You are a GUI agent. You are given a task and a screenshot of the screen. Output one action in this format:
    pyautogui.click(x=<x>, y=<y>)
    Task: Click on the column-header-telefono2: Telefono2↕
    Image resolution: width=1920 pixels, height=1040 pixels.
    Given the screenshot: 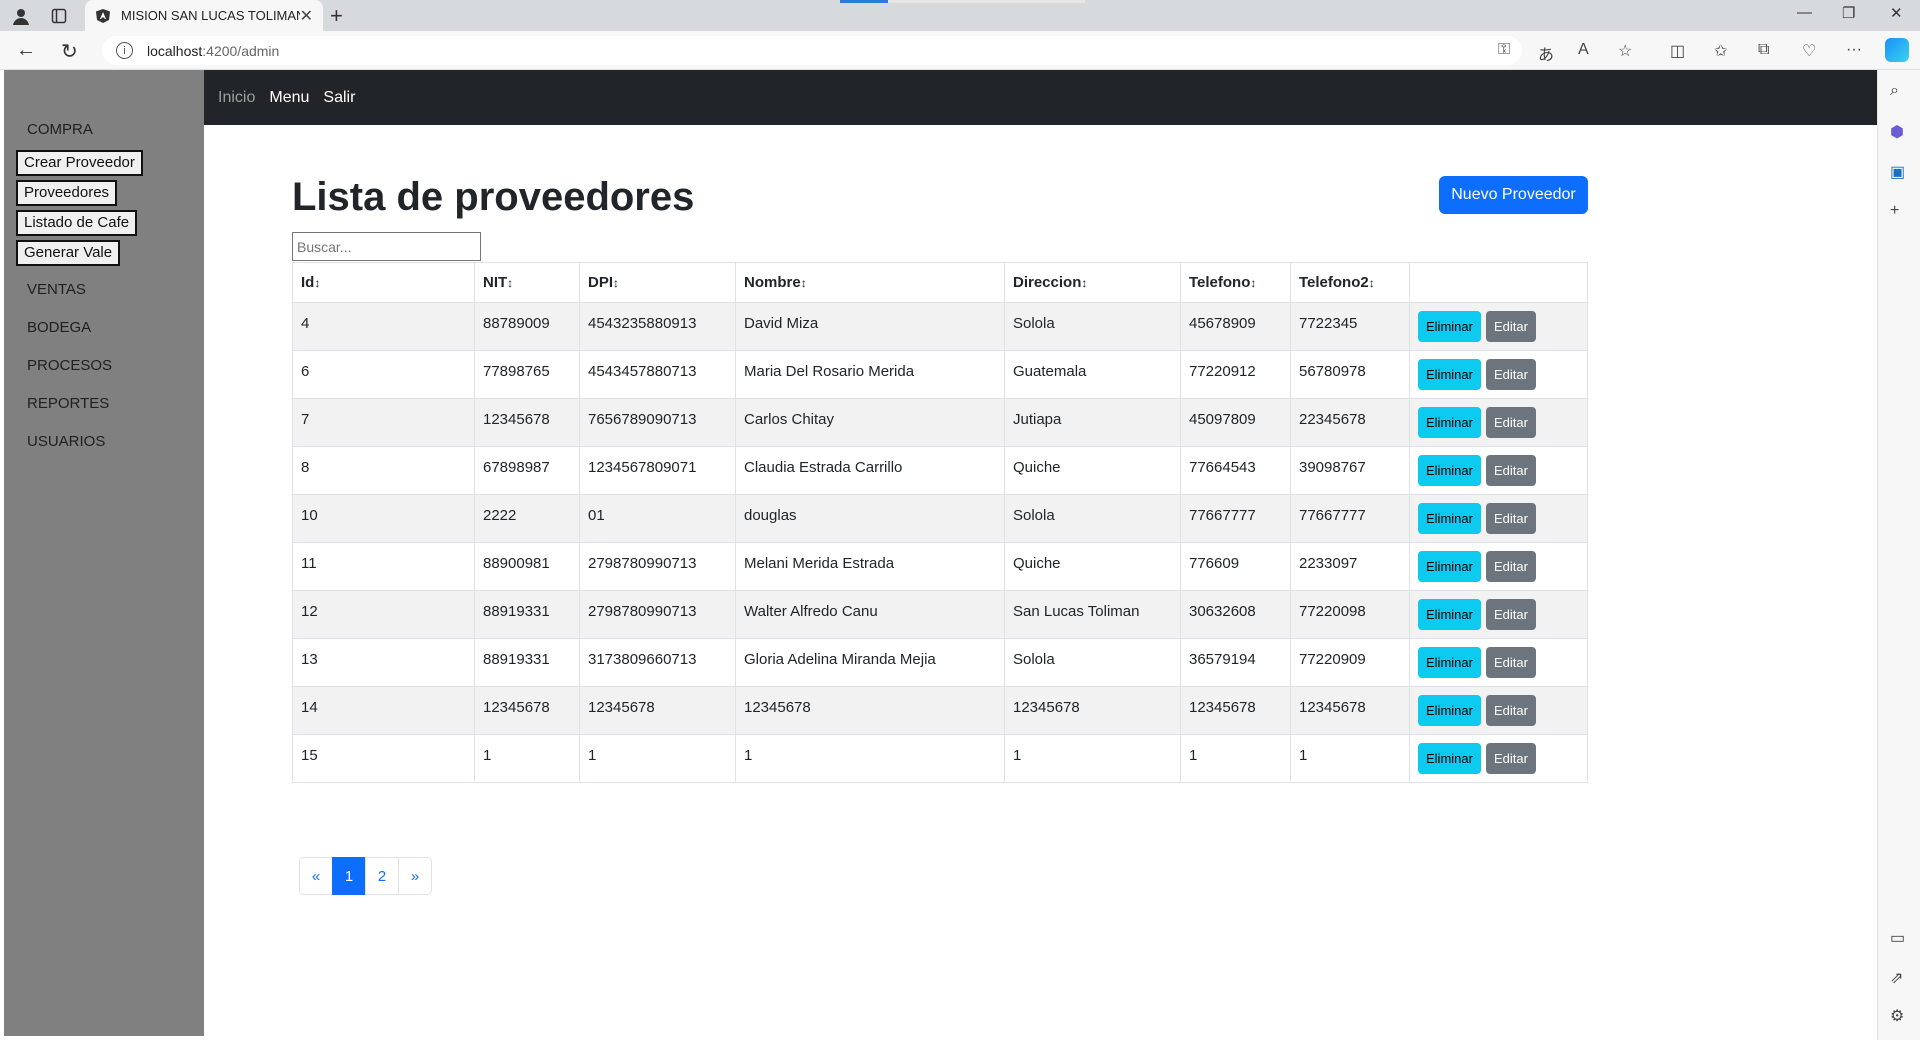 What is the action you would take?
    pyautogui.click(x=1350, y=282)
    